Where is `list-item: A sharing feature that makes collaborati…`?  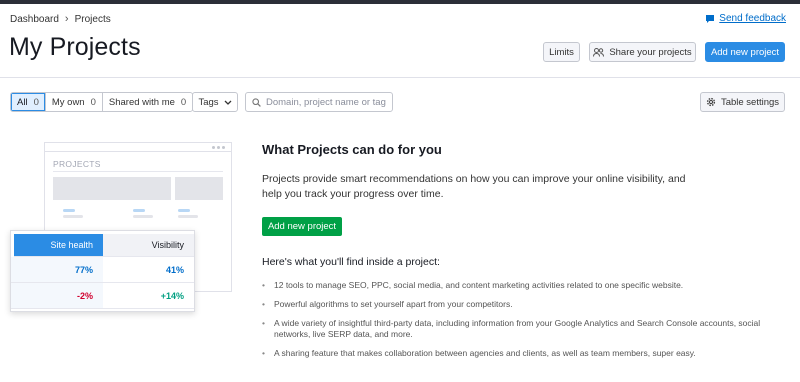 list-item: A sharing feature that makes collaborati… is located at coordinates (519, 353).